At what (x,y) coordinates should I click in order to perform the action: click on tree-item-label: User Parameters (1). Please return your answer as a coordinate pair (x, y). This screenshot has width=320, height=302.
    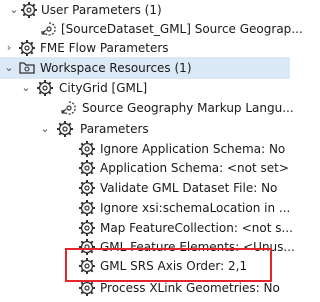
    Looking at the image, I should click on (101, 10).